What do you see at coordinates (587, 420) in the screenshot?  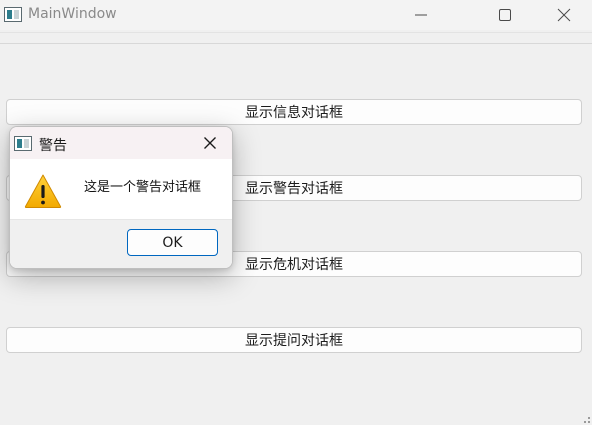 I see `resize-grip` at bounding box center [587, 420].